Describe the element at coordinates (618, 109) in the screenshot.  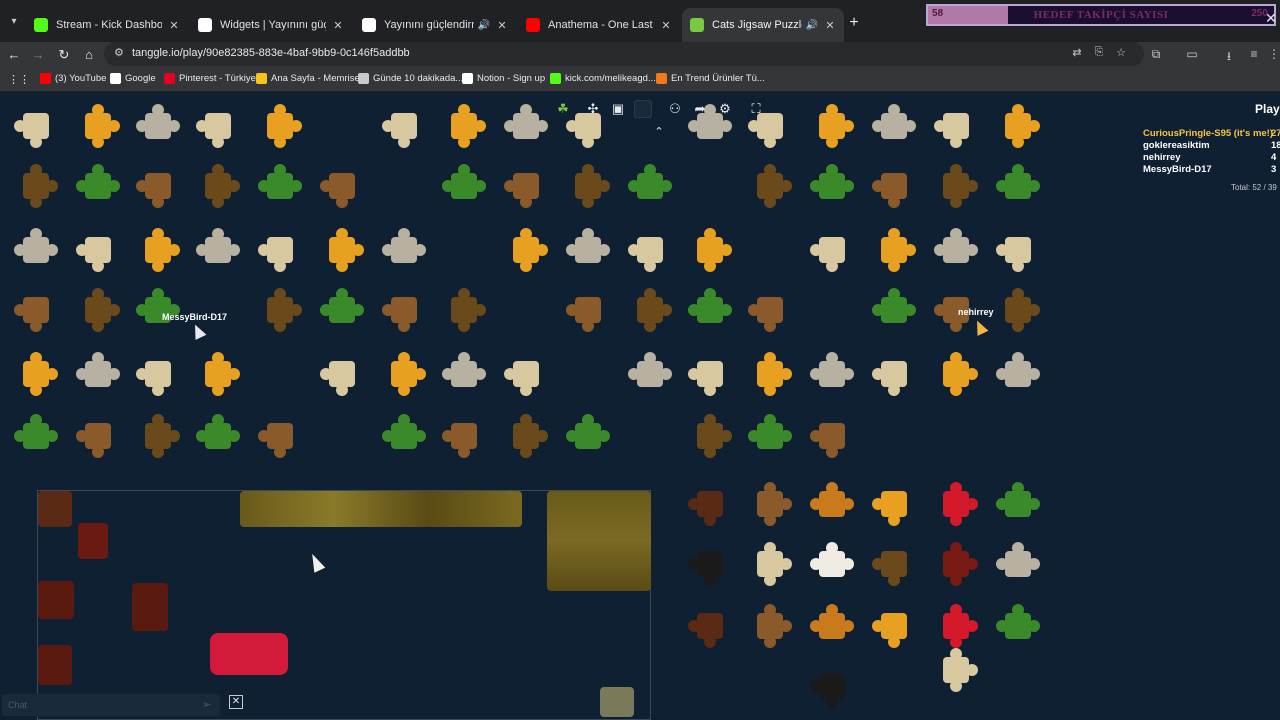
I see `image-preview-icon: ▣` at that location.